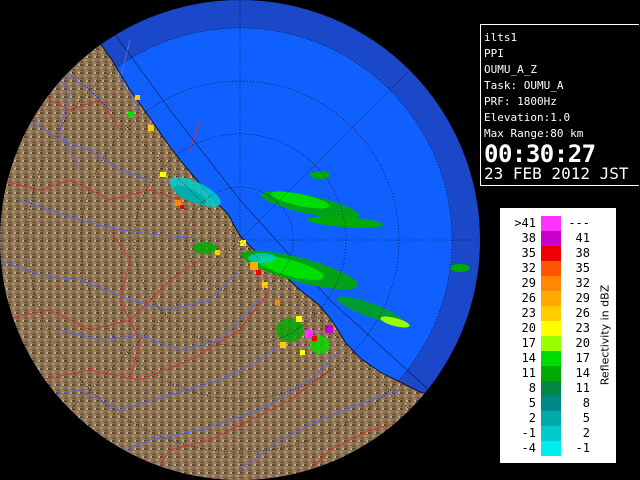 The height and width of the screenshot is (480, 640). Describe the element at coordinates (528, 433) in the screenshot. I see `legend-low-value: -1` at that location.